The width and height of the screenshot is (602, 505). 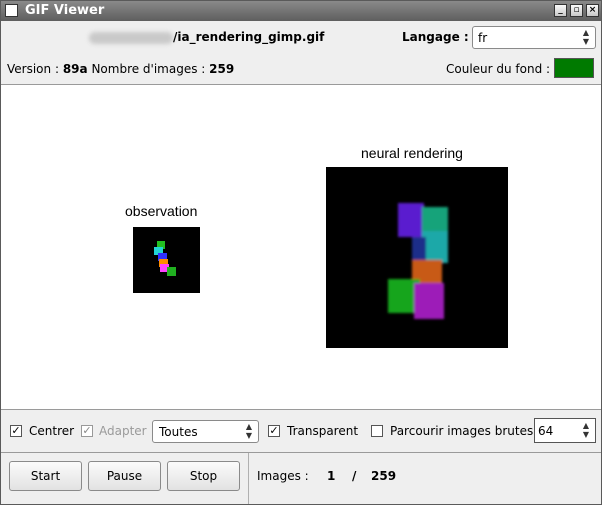 I want to click on version-value: 89a, so click(x=75, y=69).